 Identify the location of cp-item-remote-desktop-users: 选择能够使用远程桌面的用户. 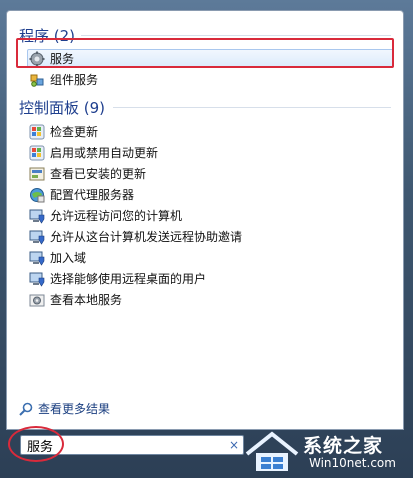
(209, 278).